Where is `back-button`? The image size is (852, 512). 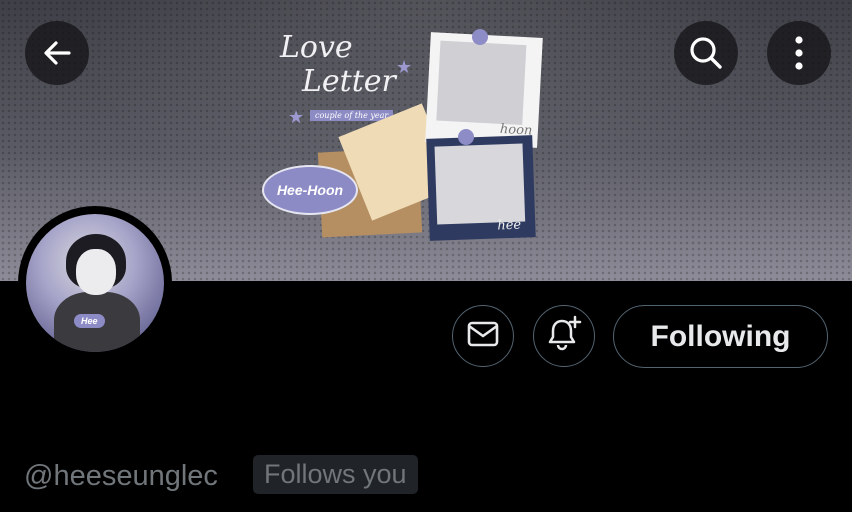 back-button is located at coordinates (57, 53).